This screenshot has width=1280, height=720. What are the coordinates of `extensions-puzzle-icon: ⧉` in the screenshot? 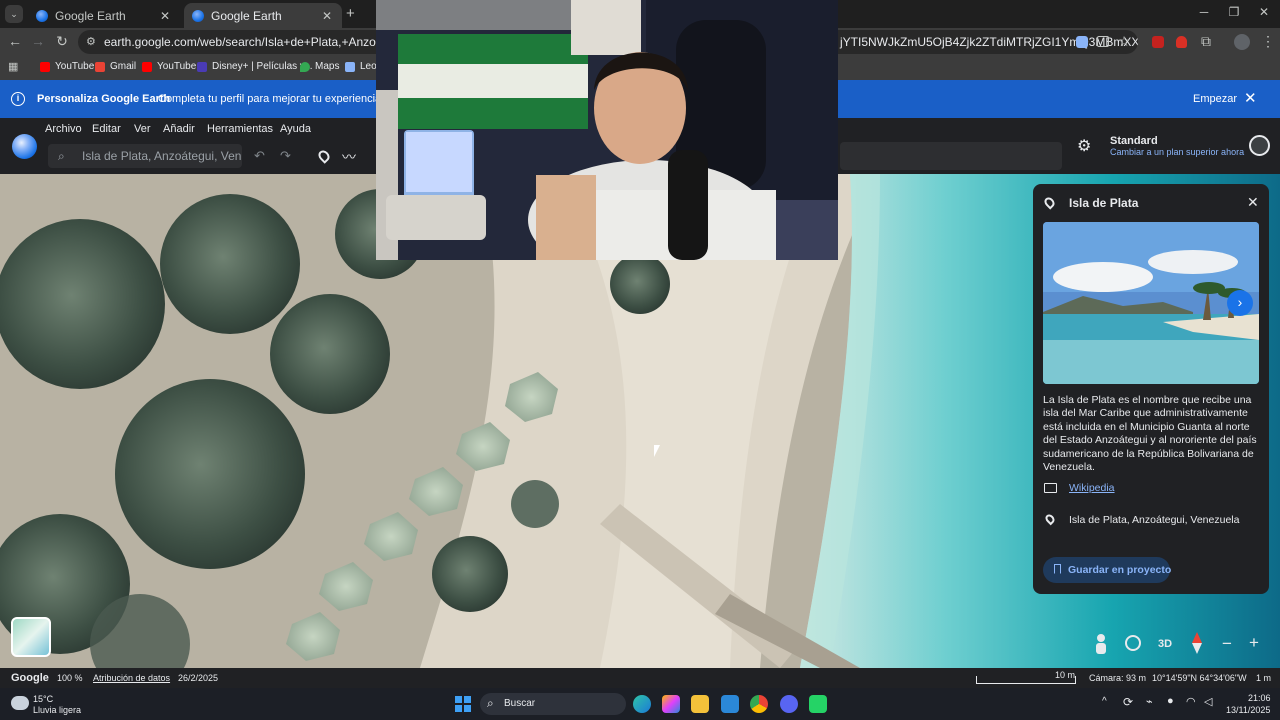 It's located at (1206, 41).